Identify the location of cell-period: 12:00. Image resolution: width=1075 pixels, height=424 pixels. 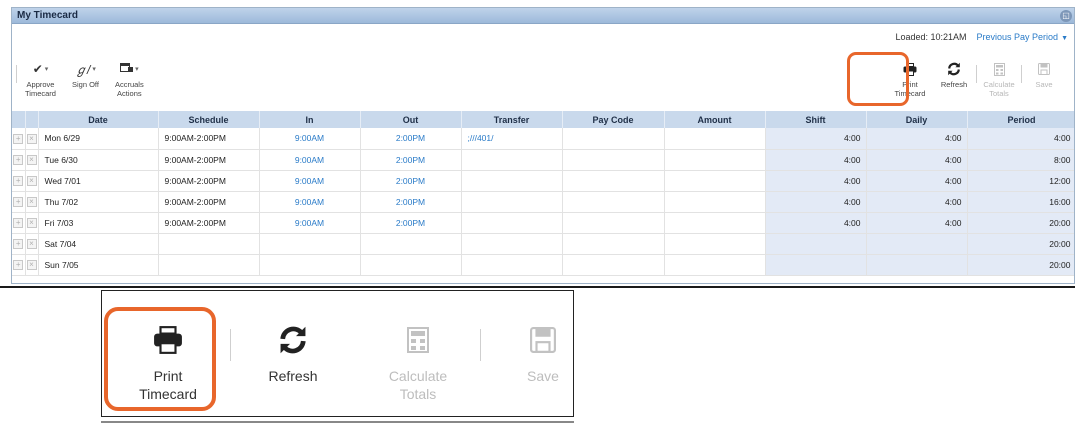
(1020, 181).